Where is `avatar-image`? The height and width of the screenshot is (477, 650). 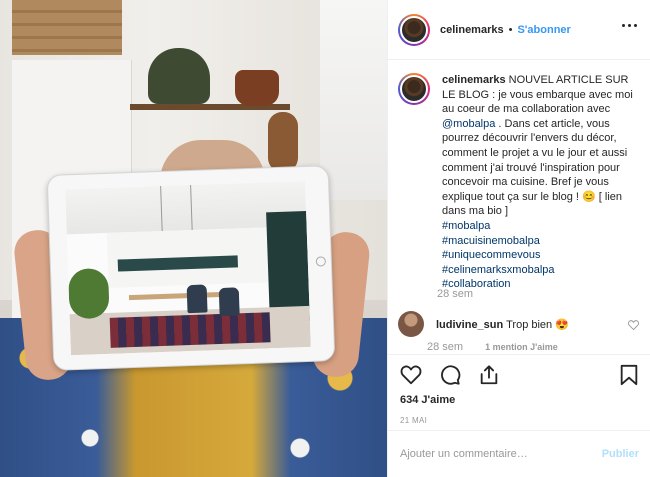
avatar-image is located at coordinates (414, 29).